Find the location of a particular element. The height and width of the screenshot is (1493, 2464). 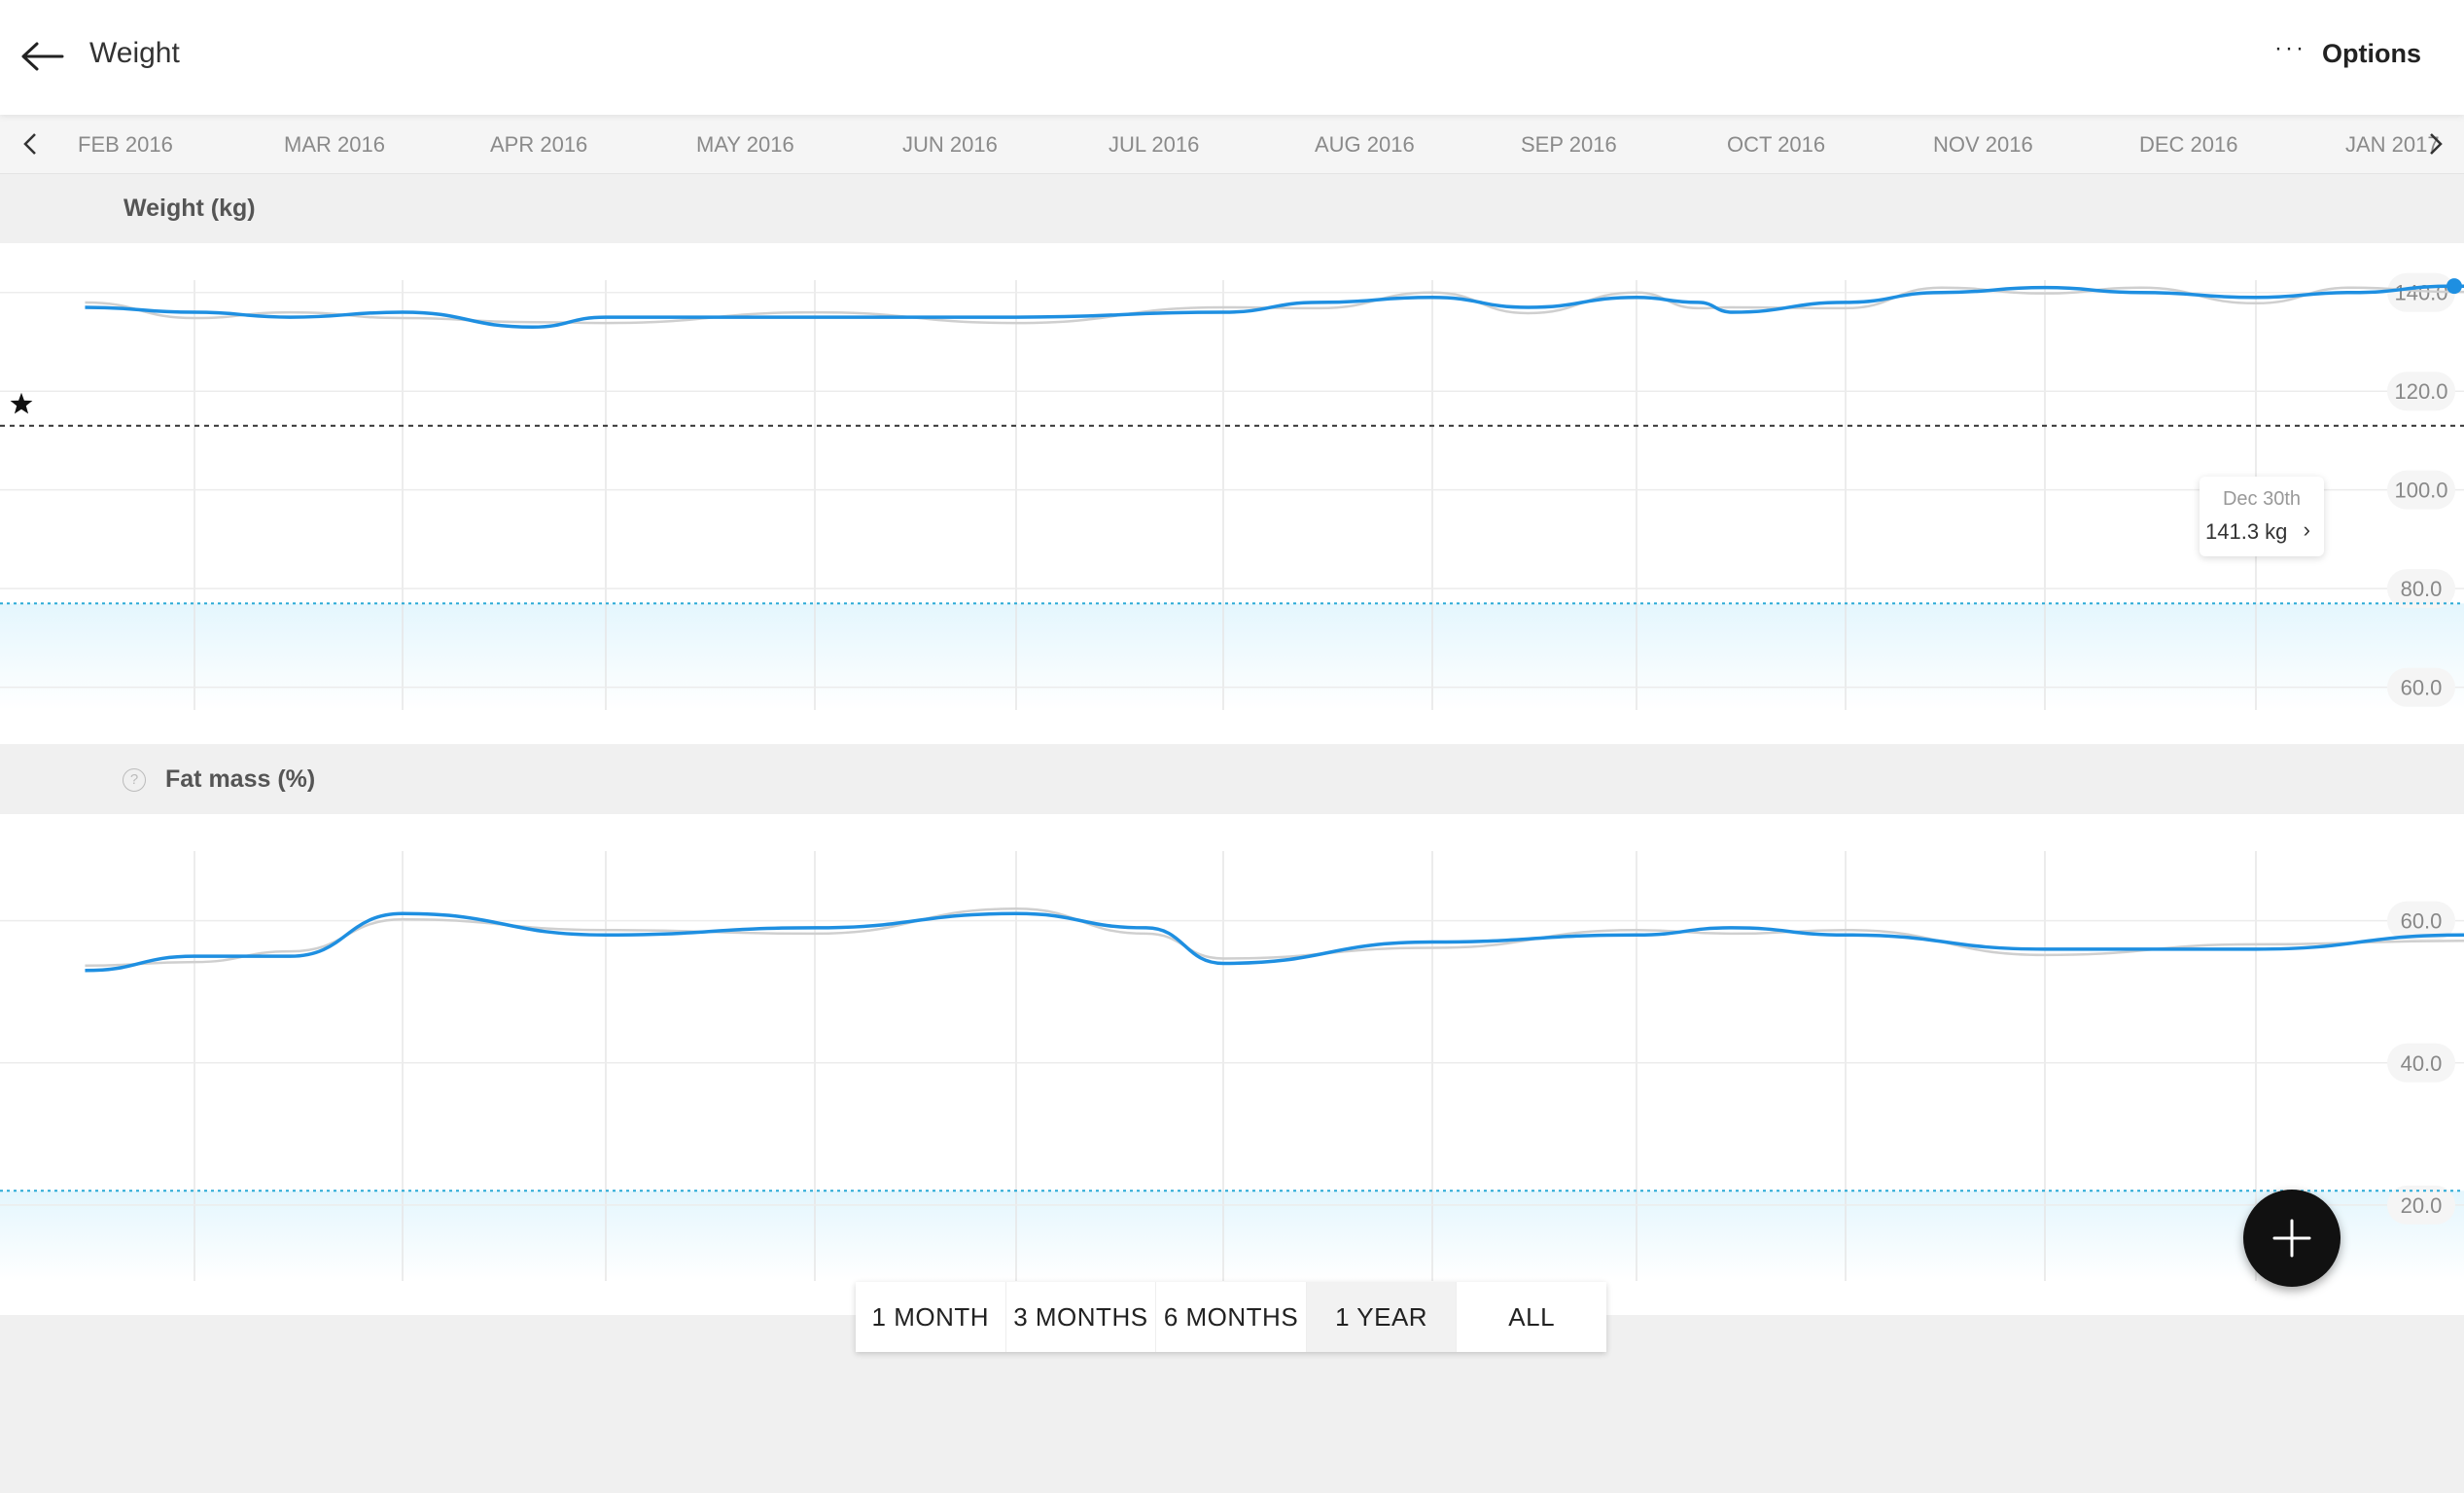

add-measurement-button is located at coordinates (2292, 1238).